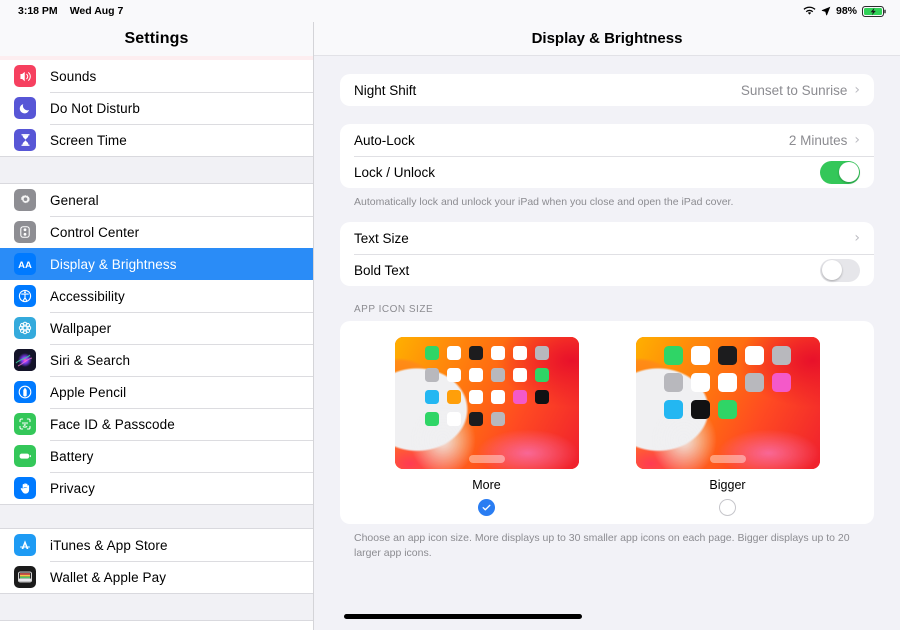 Image resolution: width=900 pixels, height=630 pixels. What do you see at coordinates (156, 232) in the screenshot?
I see `sidebar-item-control-center: Control Center` at bounding box center [156, 232].